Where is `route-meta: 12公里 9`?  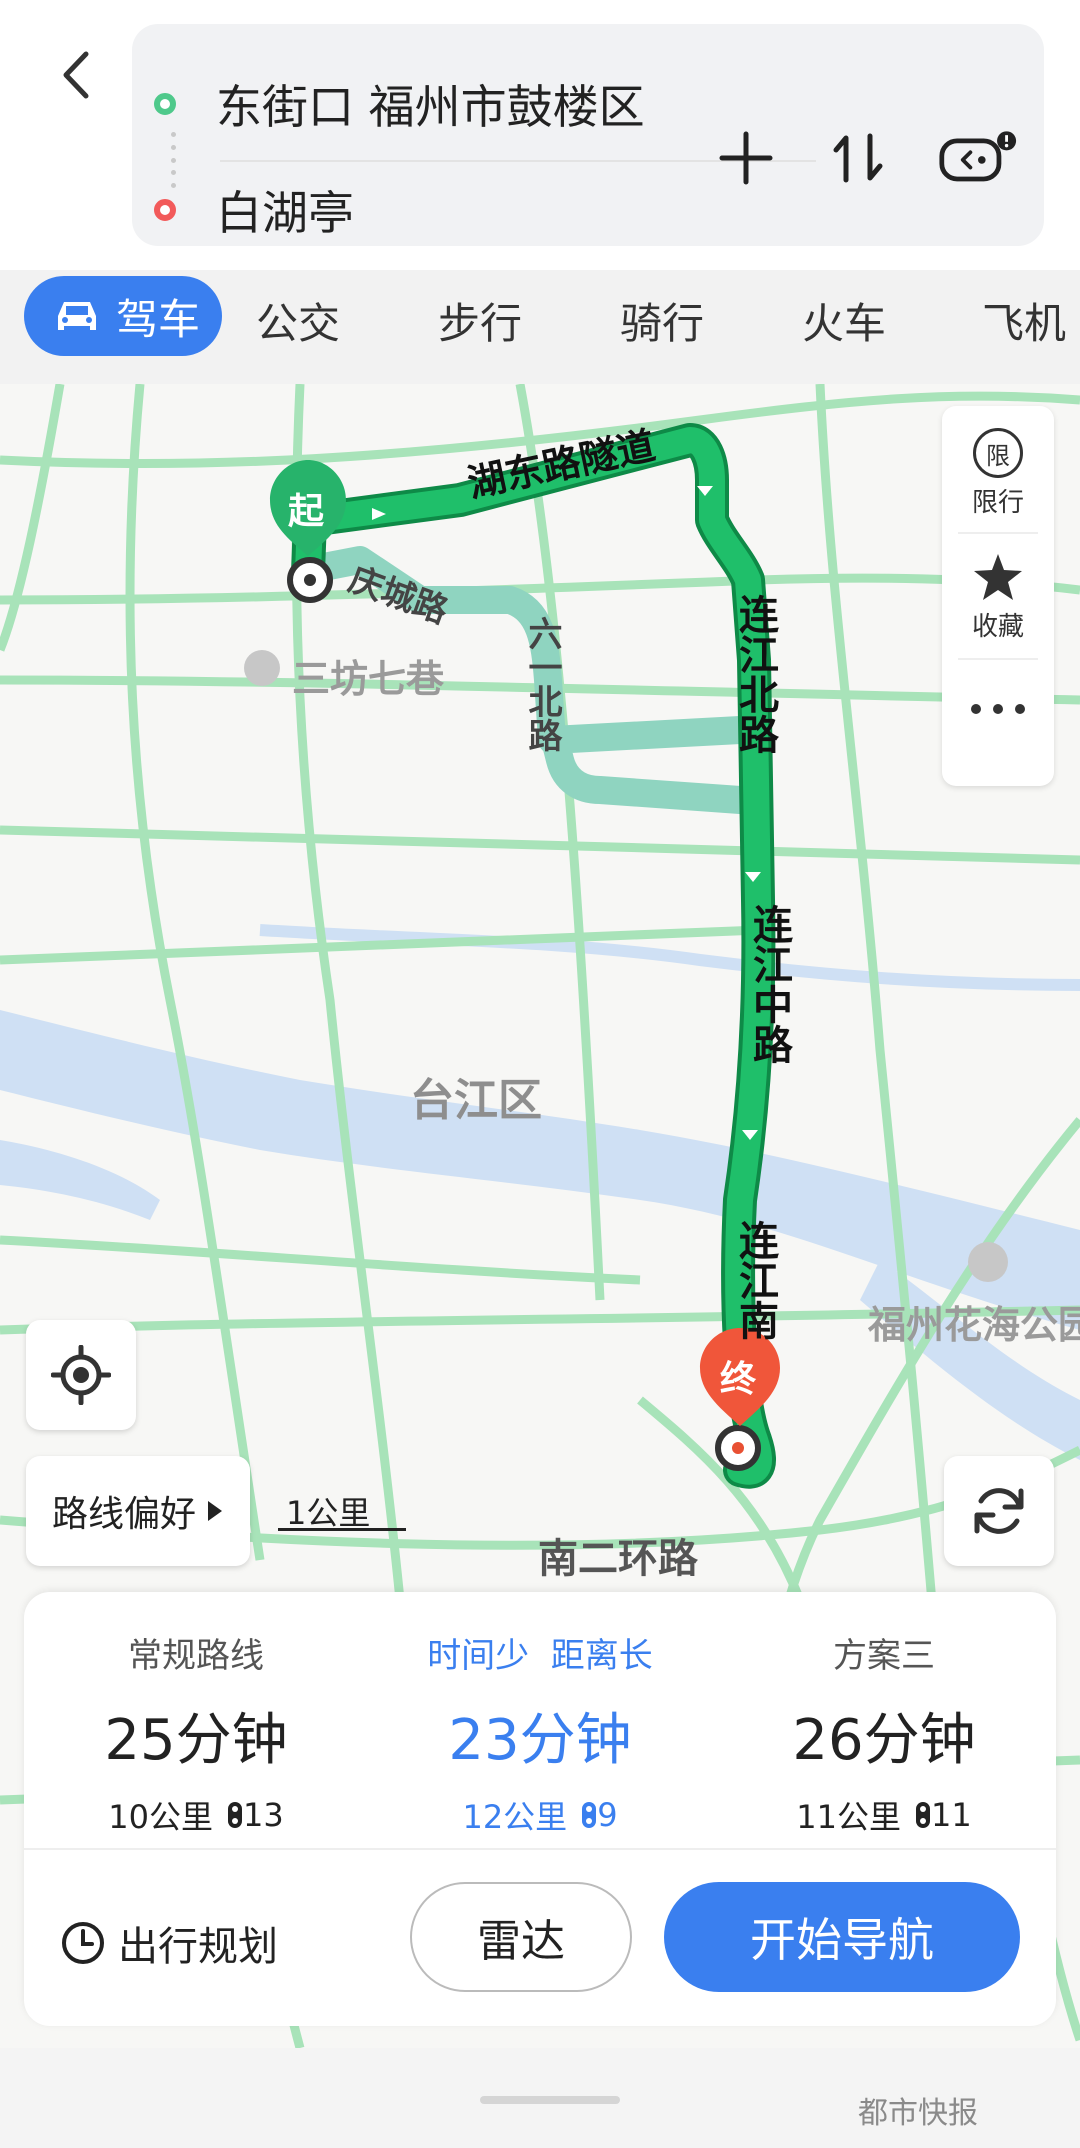 route-meta: 12公里 9 is located at coordinates (540, 1815).